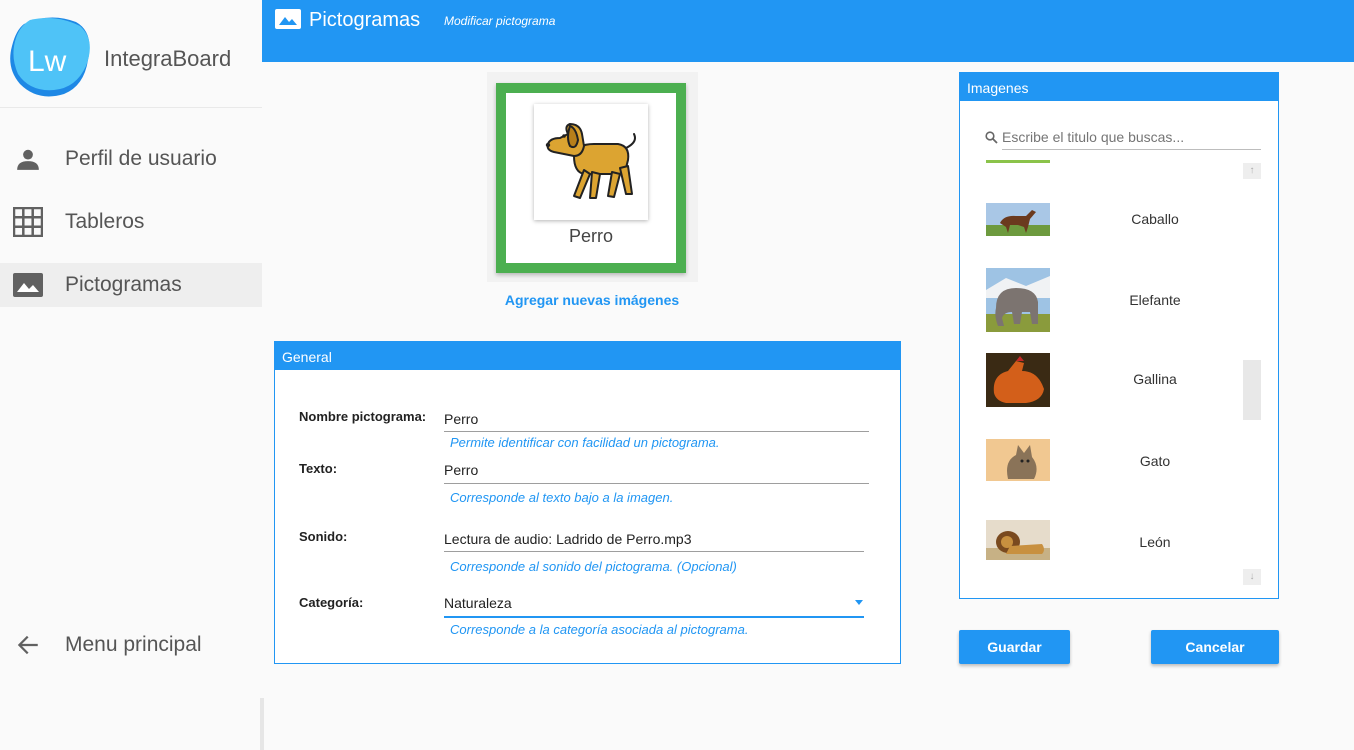 This screenshot has height=750, width=1354. I want to click on sound-label: Sonido:, so click(323, 536).